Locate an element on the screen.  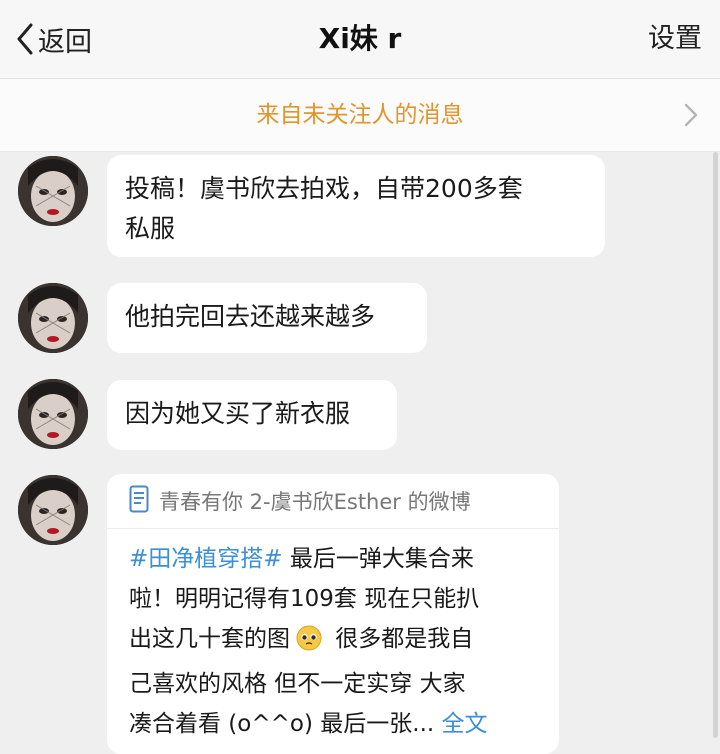
shared-post-header: 青春有你 2-虞书欣Esther 的微博 is located at coordinates (333, 501).